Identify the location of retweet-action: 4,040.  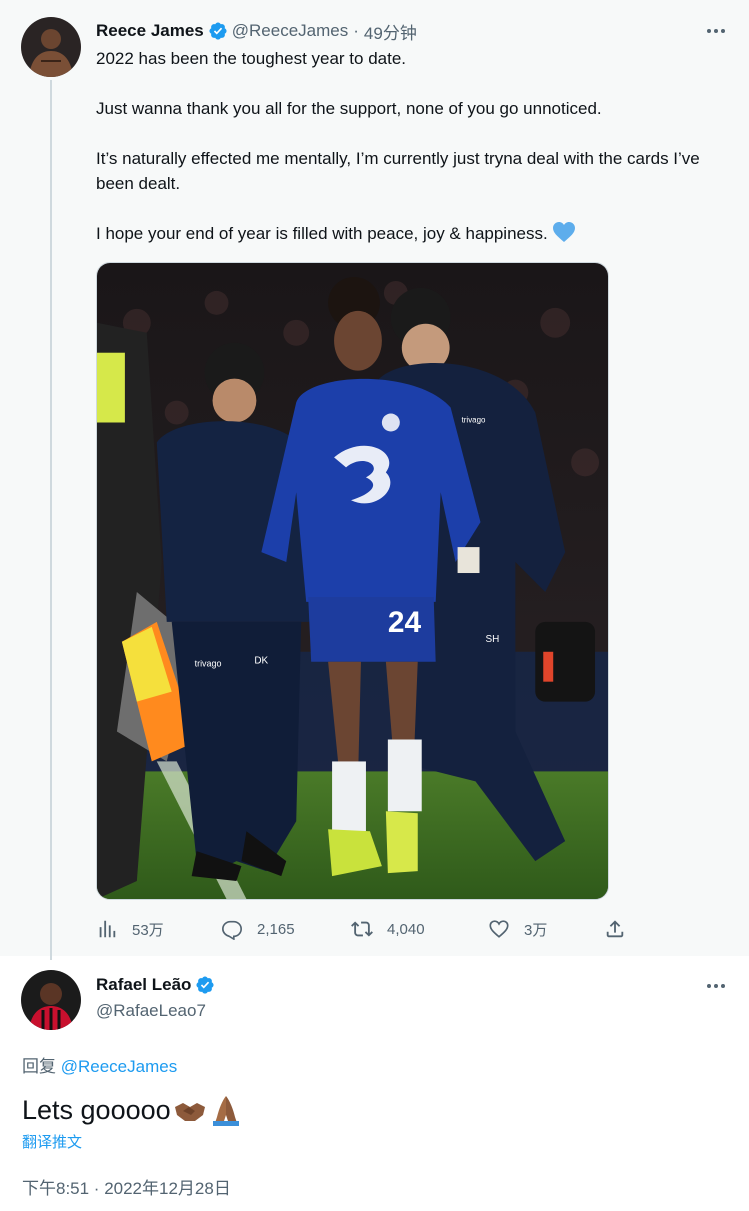
(388, 929).